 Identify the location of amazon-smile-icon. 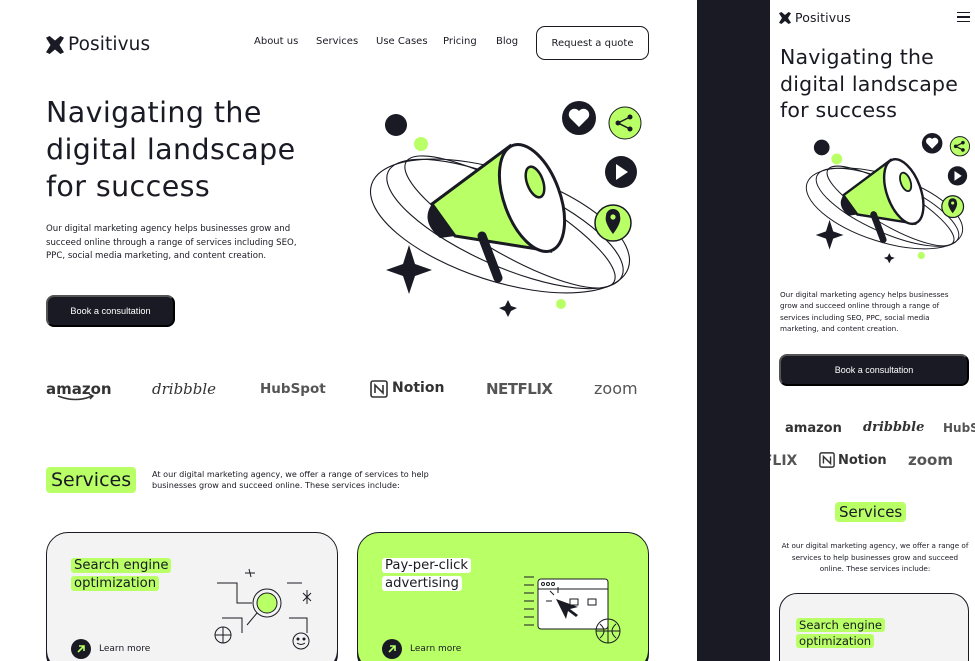
(76, 397).